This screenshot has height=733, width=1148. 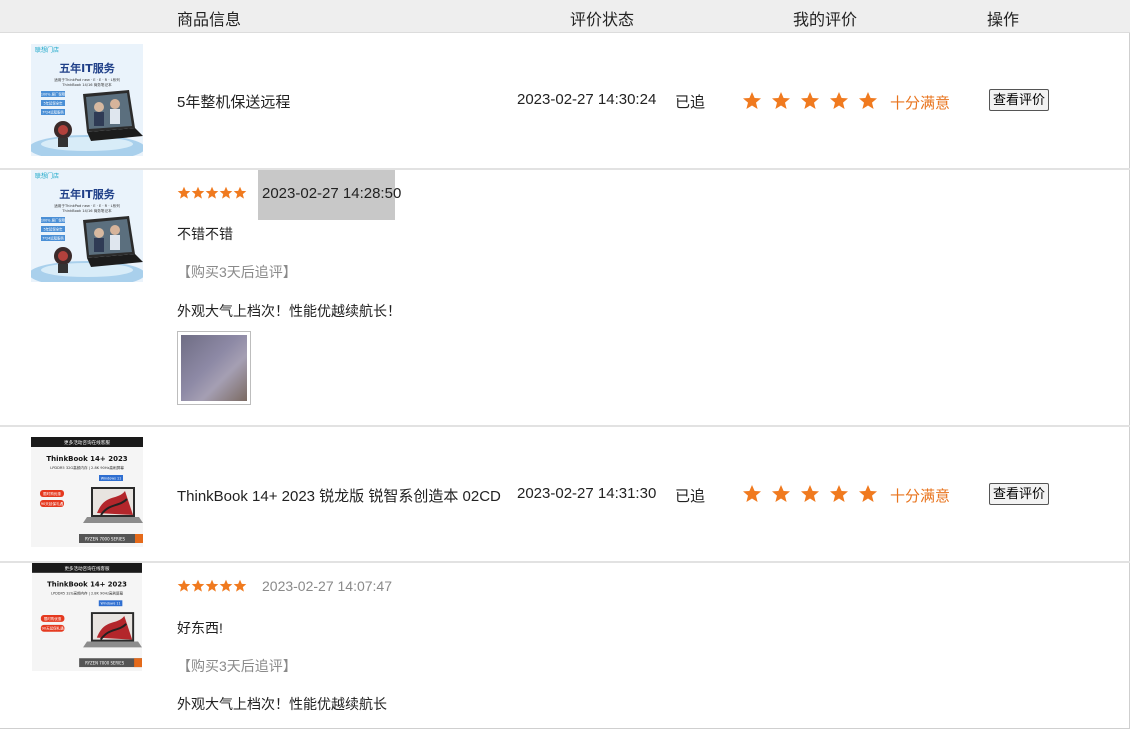 I want to click on header-action: 操作, so click(x=1003, y=20).